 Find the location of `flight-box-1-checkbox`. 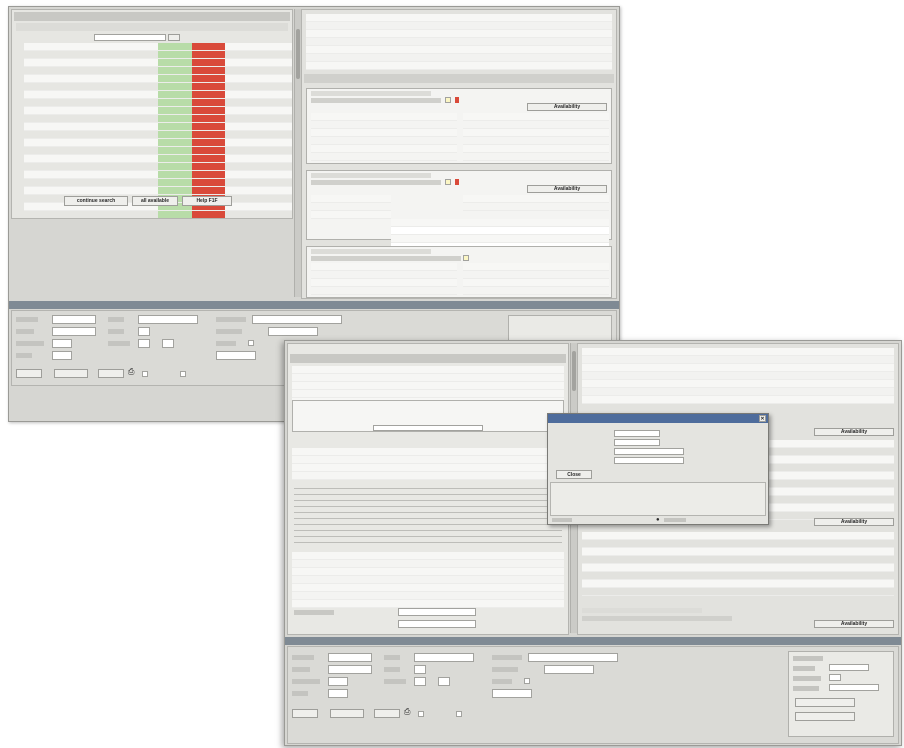

flight-box-1-checkbox is located at coordinates (448, 100).